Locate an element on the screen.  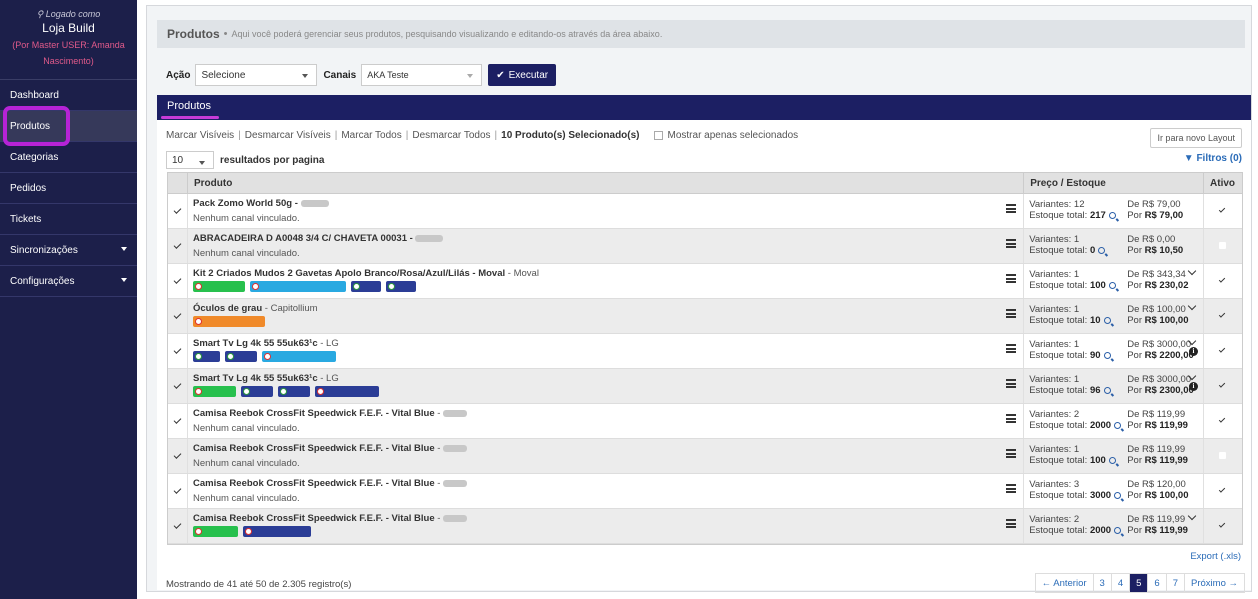
execute-button: ✔ Executar is located at coordinates (522, 75).